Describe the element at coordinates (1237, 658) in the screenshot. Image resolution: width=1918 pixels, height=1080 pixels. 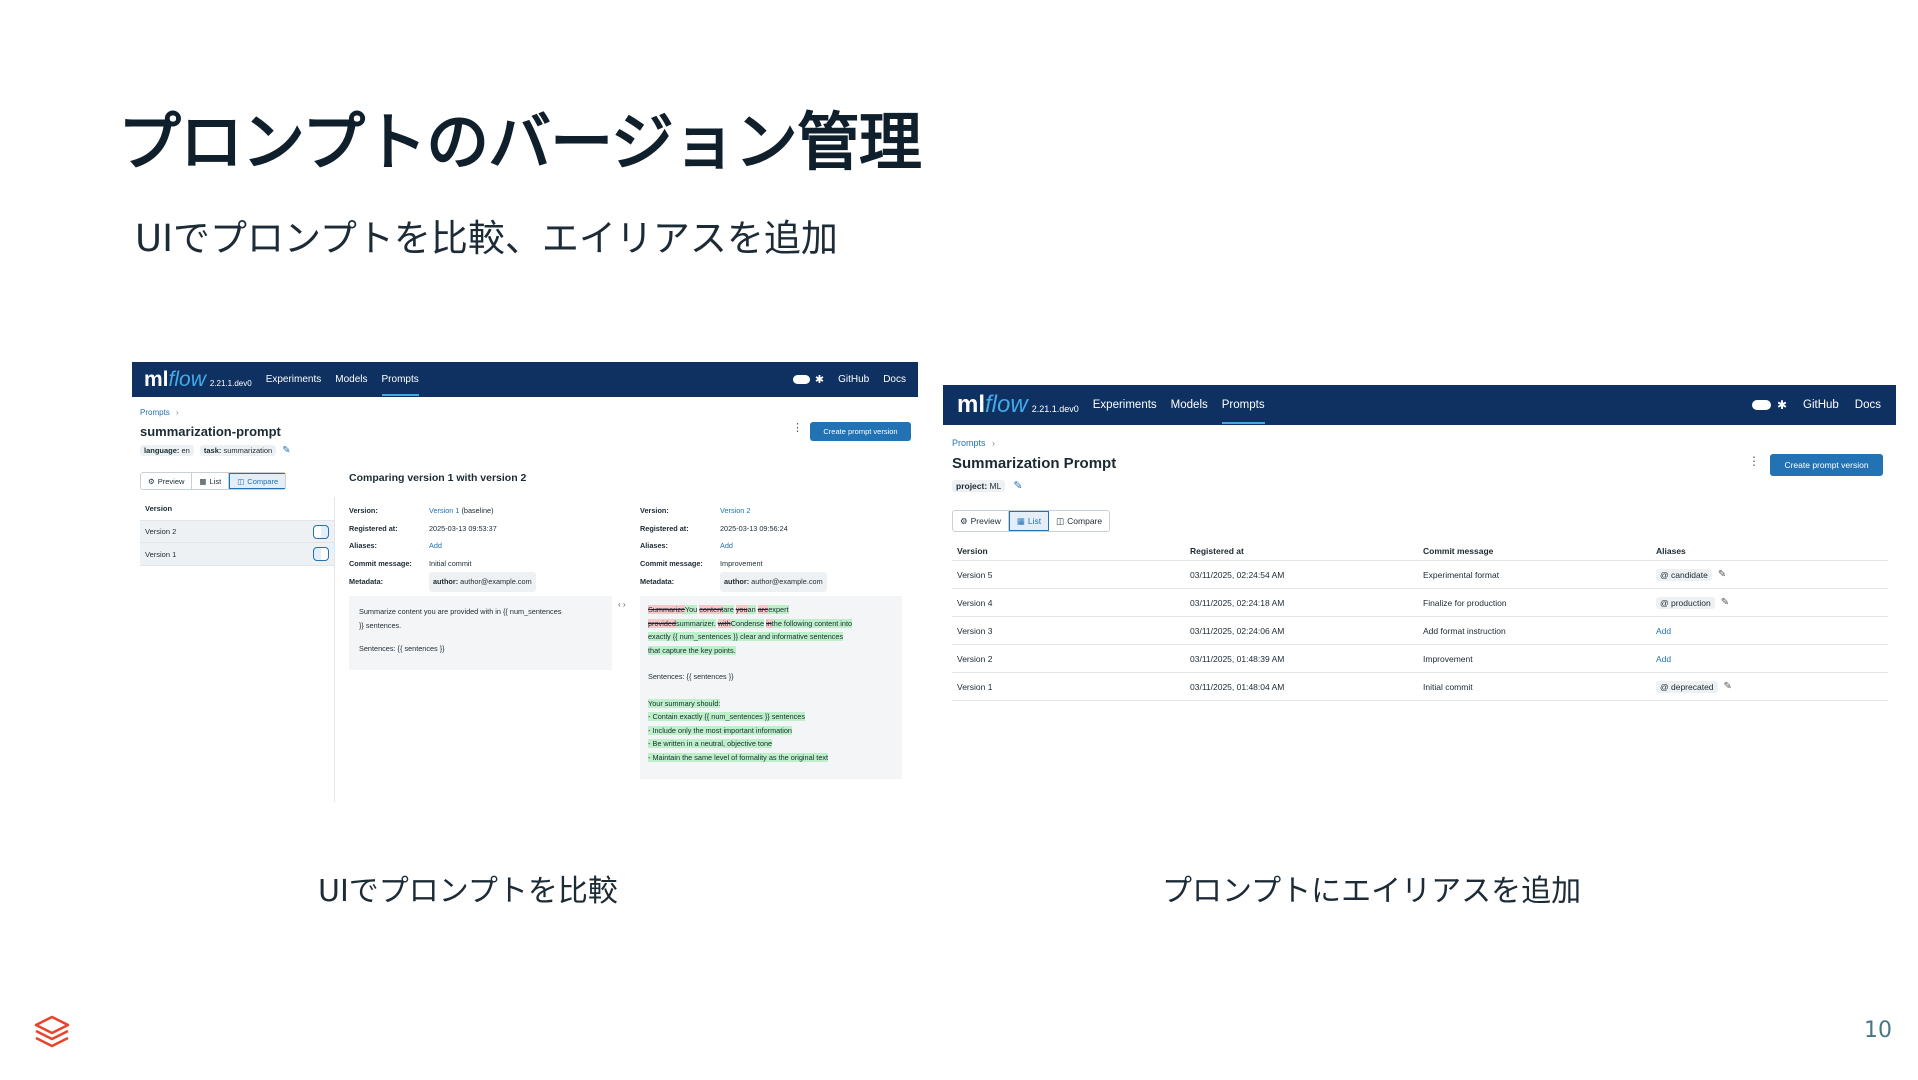
I see `cell-registered: 03/11/2025, 01:48:39 AM` at that location.